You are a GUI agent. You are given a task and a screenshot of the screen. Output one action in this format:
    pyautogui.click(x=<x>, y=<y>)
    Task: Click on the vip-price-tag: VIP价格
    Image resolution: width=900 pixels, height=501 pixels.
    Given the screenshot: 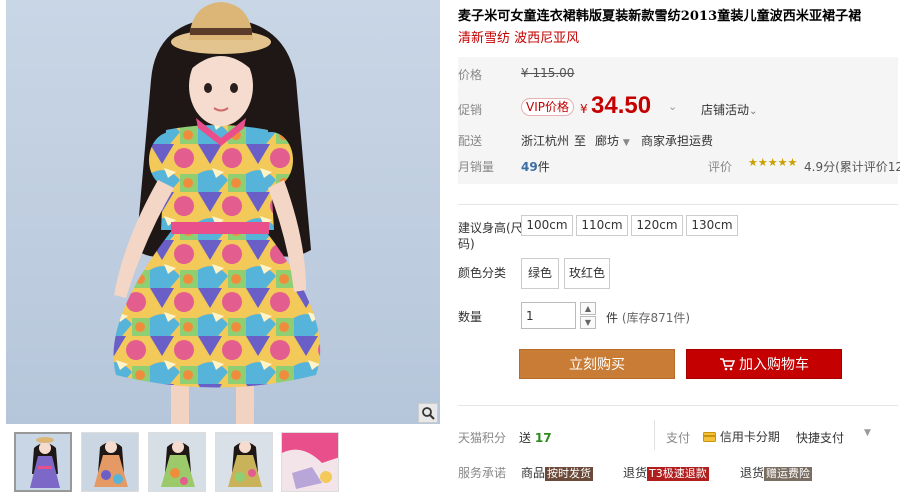 What is the action you would take?
    pyautogui.click(x=547, y=107)
    